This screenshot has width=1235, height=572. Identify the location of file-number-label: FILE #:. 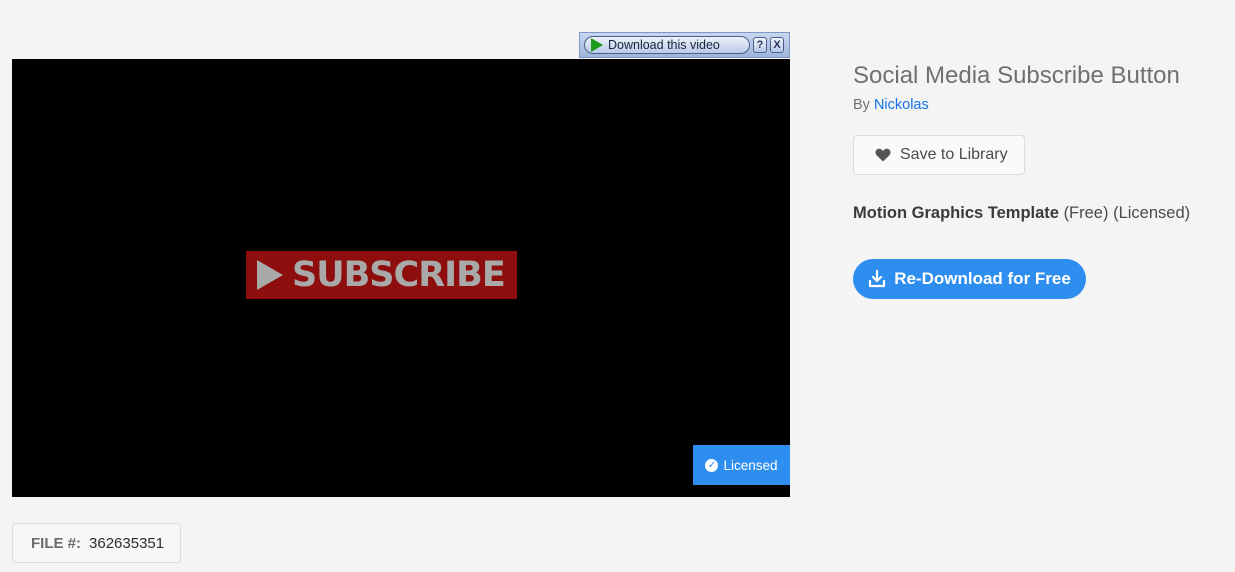
(56, 543).